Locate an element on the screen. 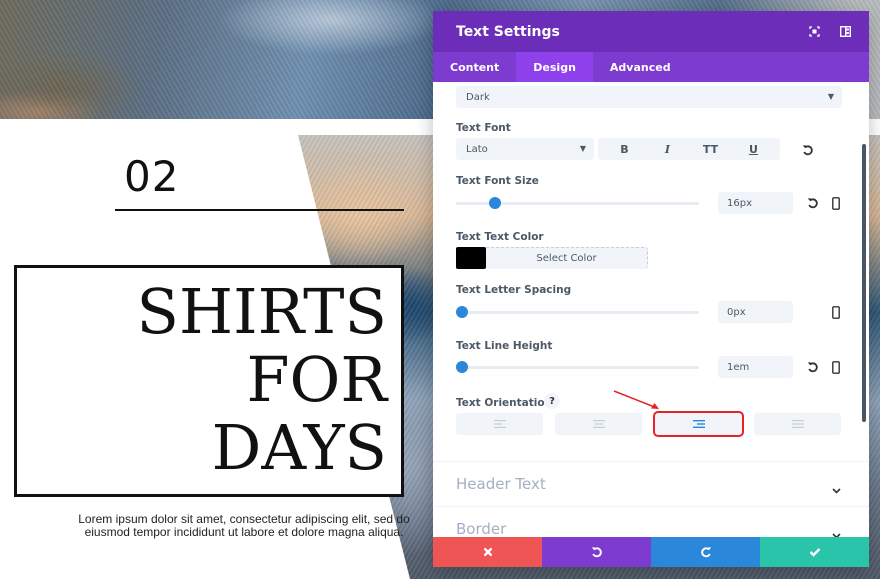  panel-header: Text Settings is located at coordinates (651, 31).